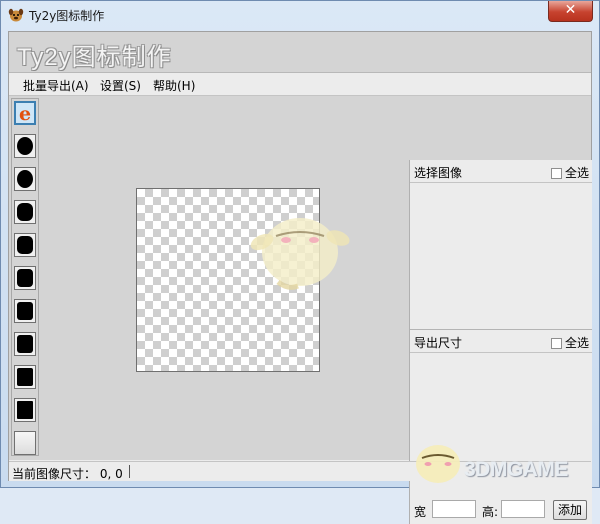 This screenshot has height=524, width=600. What do you see at coordinates (501, 171) in the screenshot?
I see `select-image-header: 选择图像 全选` at bounding box center [501, 171].